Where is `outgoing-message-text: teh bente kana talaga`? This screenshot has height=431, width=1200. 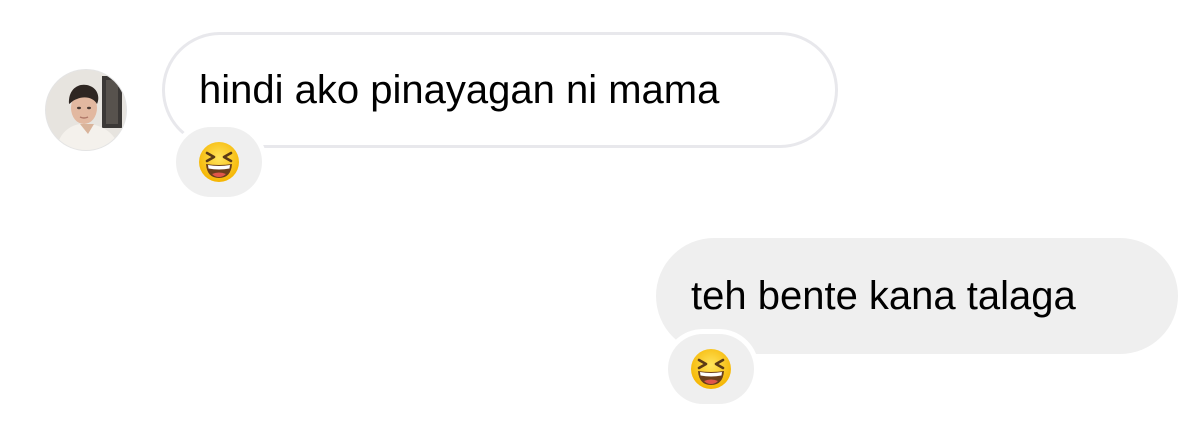
outgoing-message-text: teh bente kana talaga is located at coordinates (883, 295).